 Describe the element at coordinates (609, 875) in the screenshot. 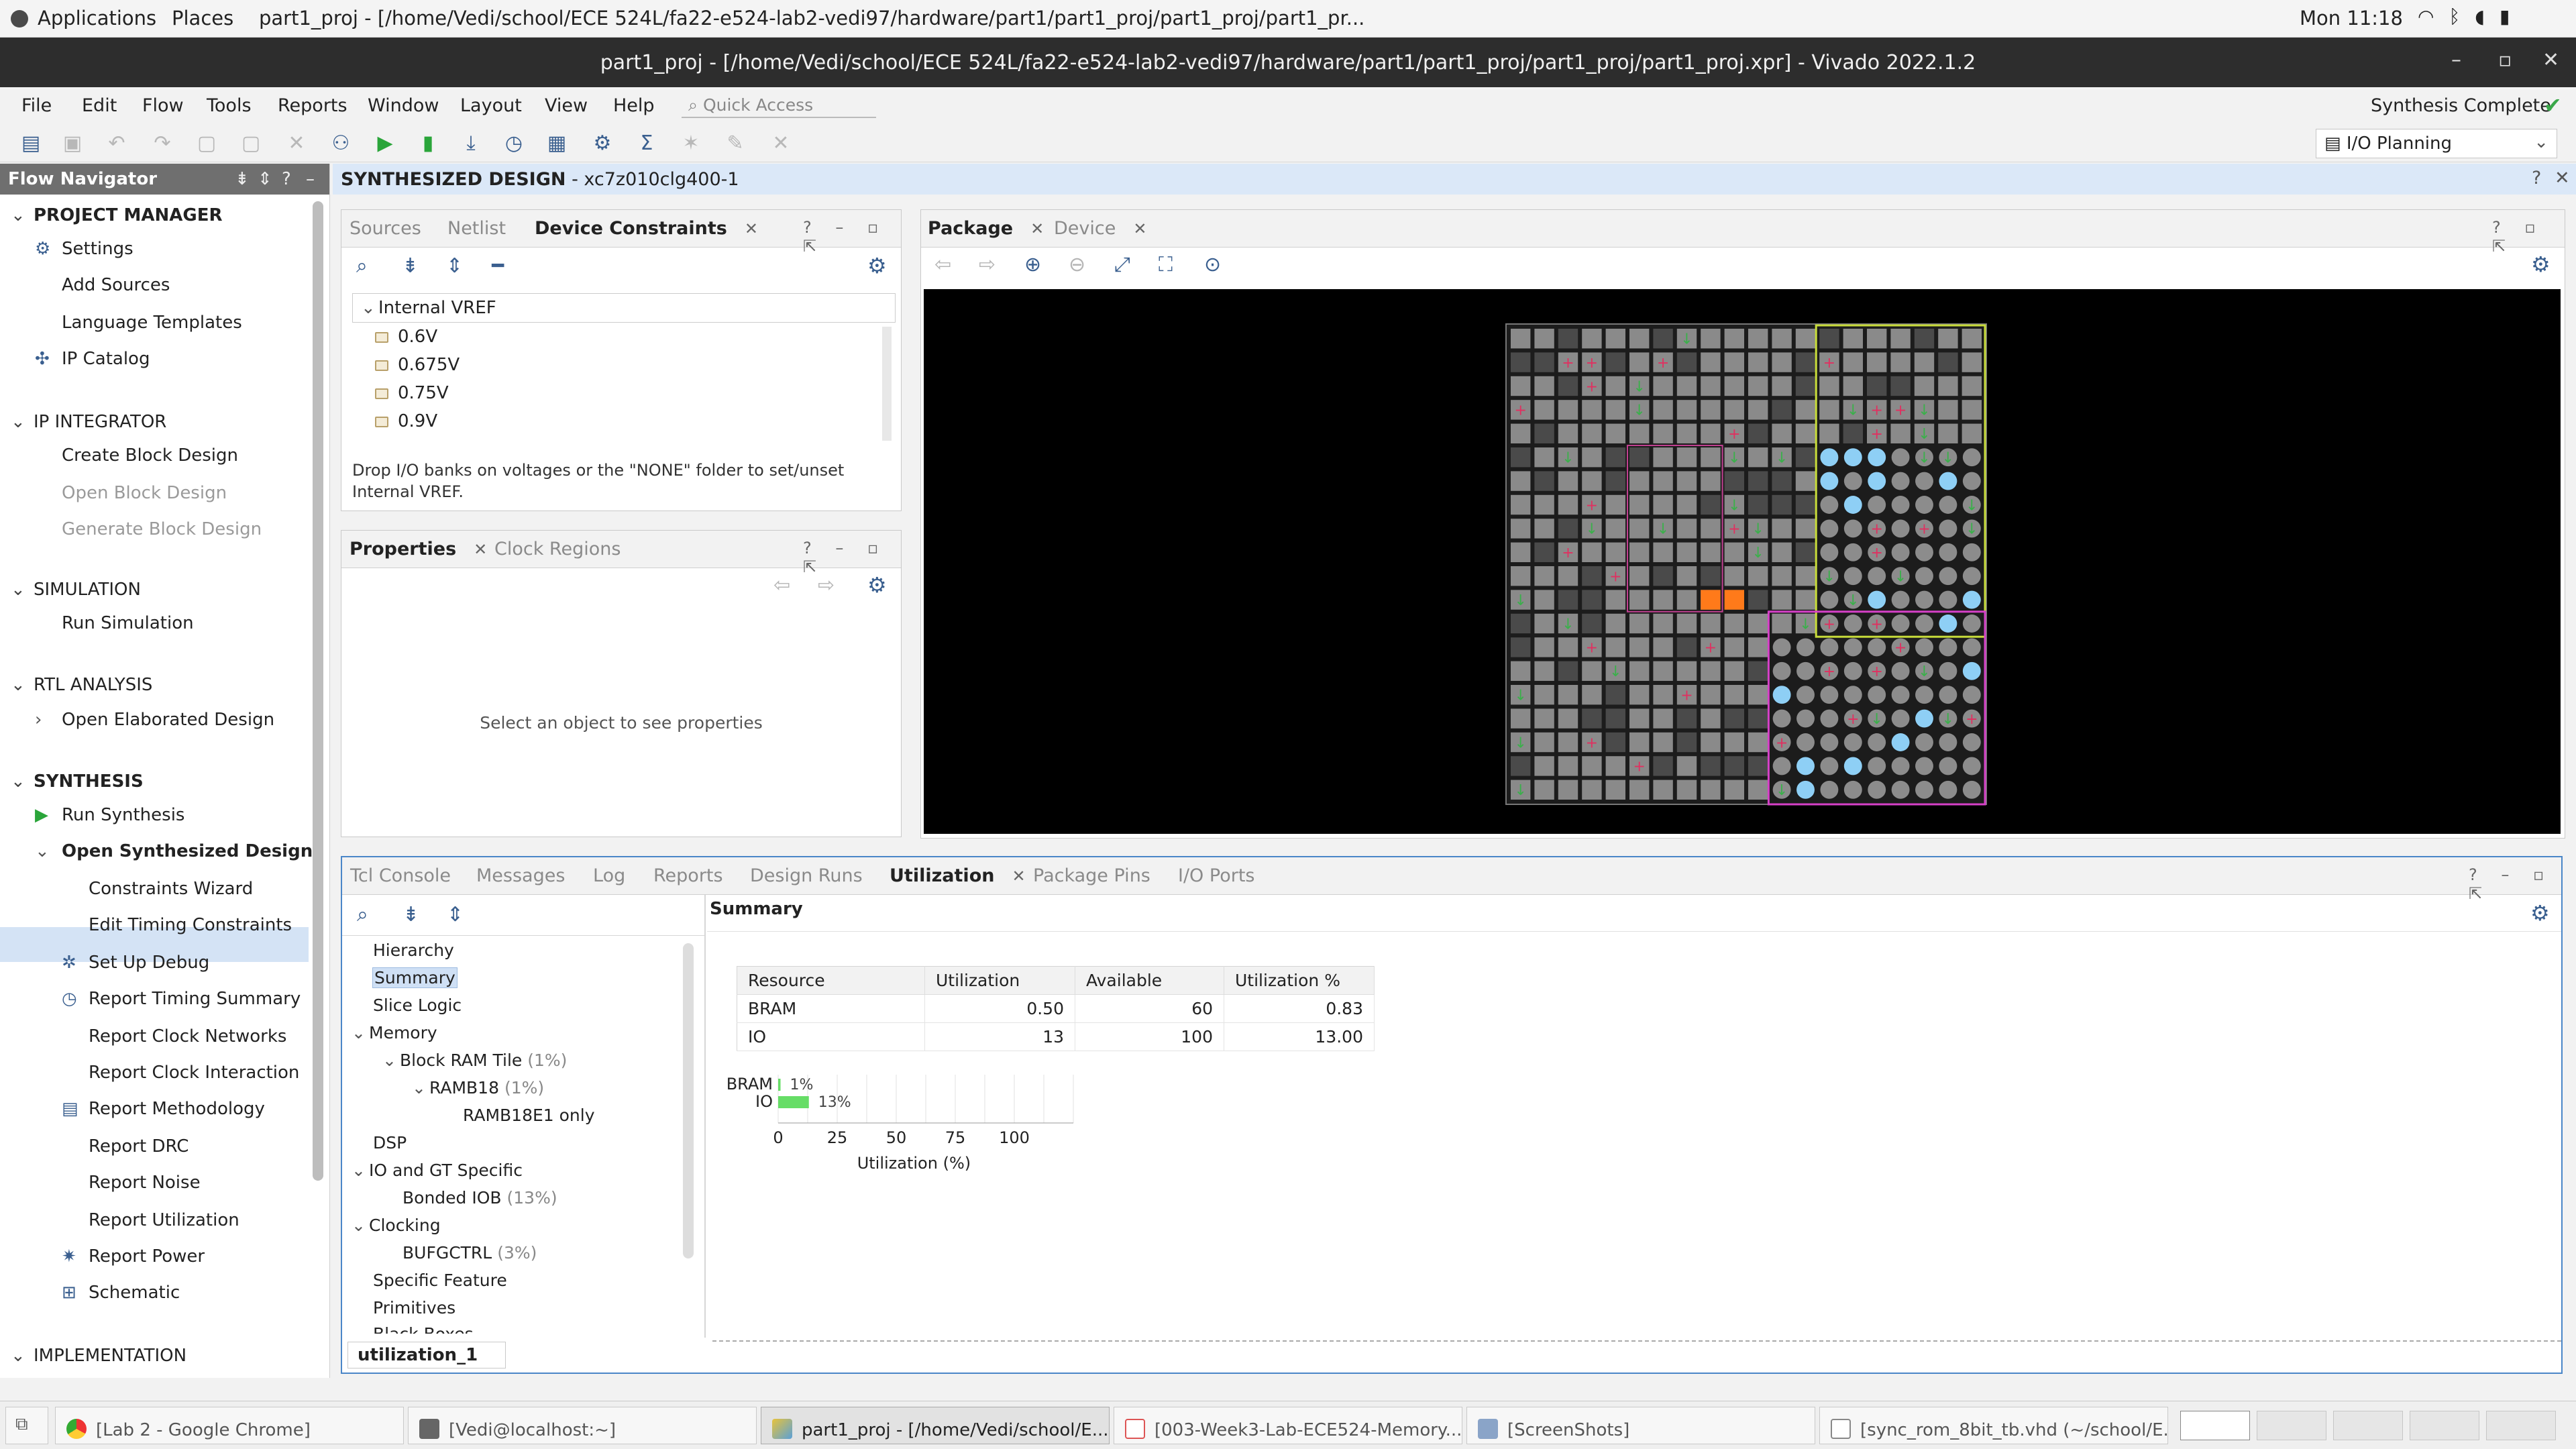

I see `tab-log: Log` at that location.